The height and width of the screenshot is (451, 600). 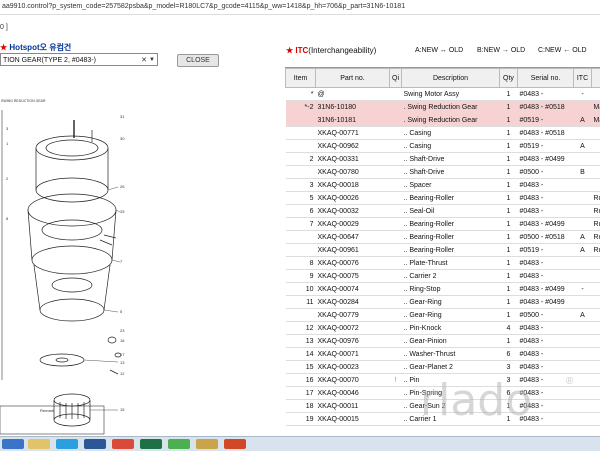 What do you see at coordinates (443, 146) in the screenshot?
I see `table-row: XKAQ-00962.. Casing1#0519 -A` at bounding box center [443, 146].